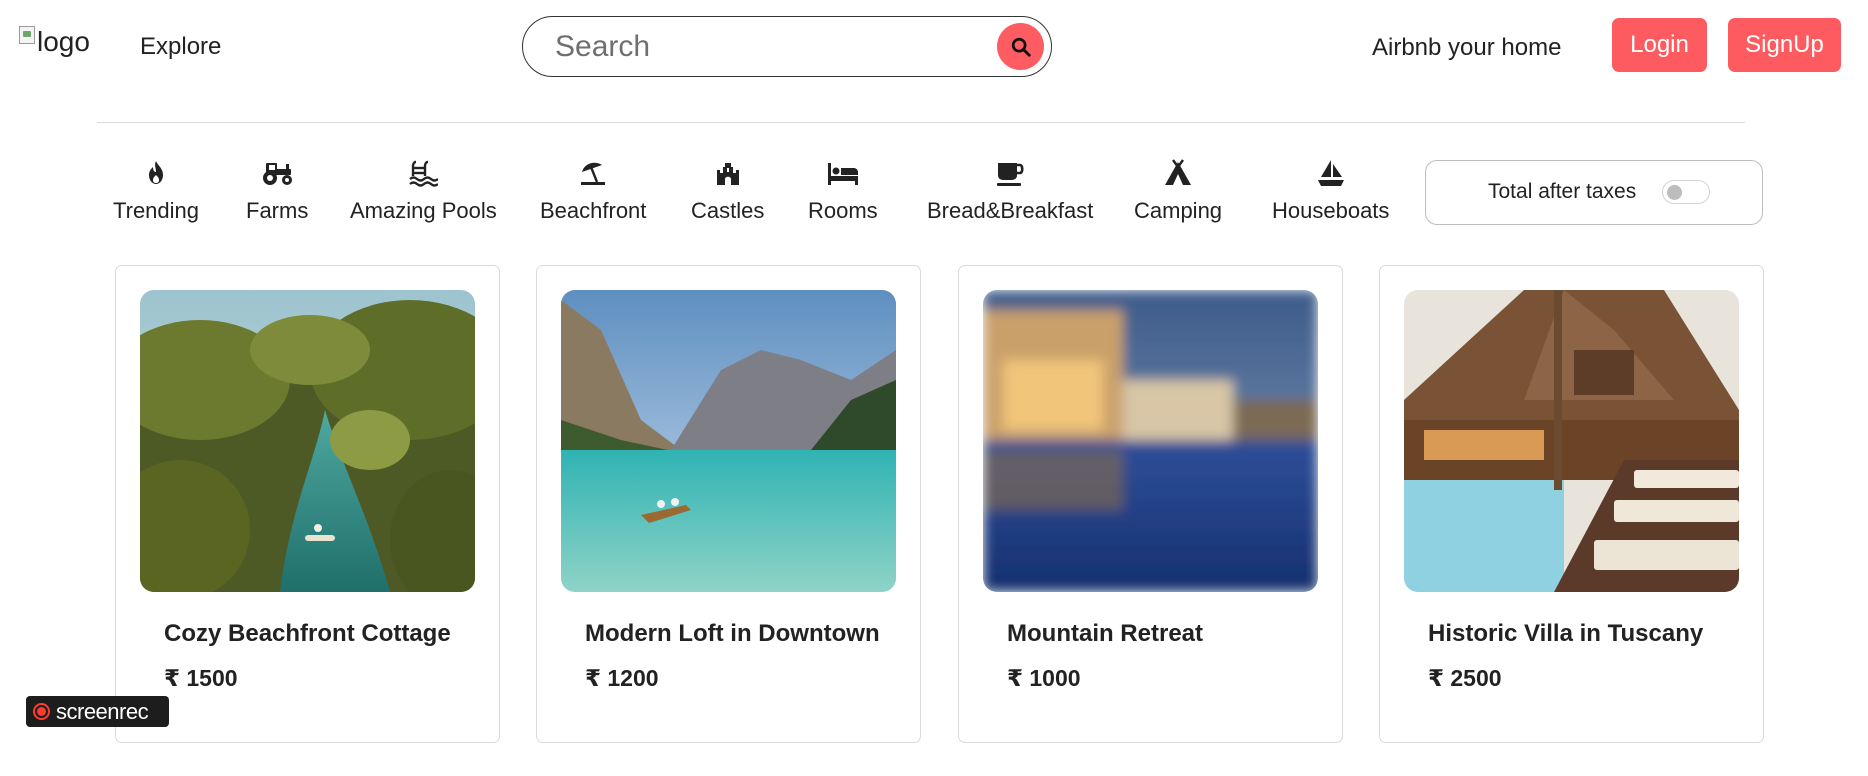 The height and width of the screenshot is (776, 1868). I want to click on bed-icon, so click(842, 174).